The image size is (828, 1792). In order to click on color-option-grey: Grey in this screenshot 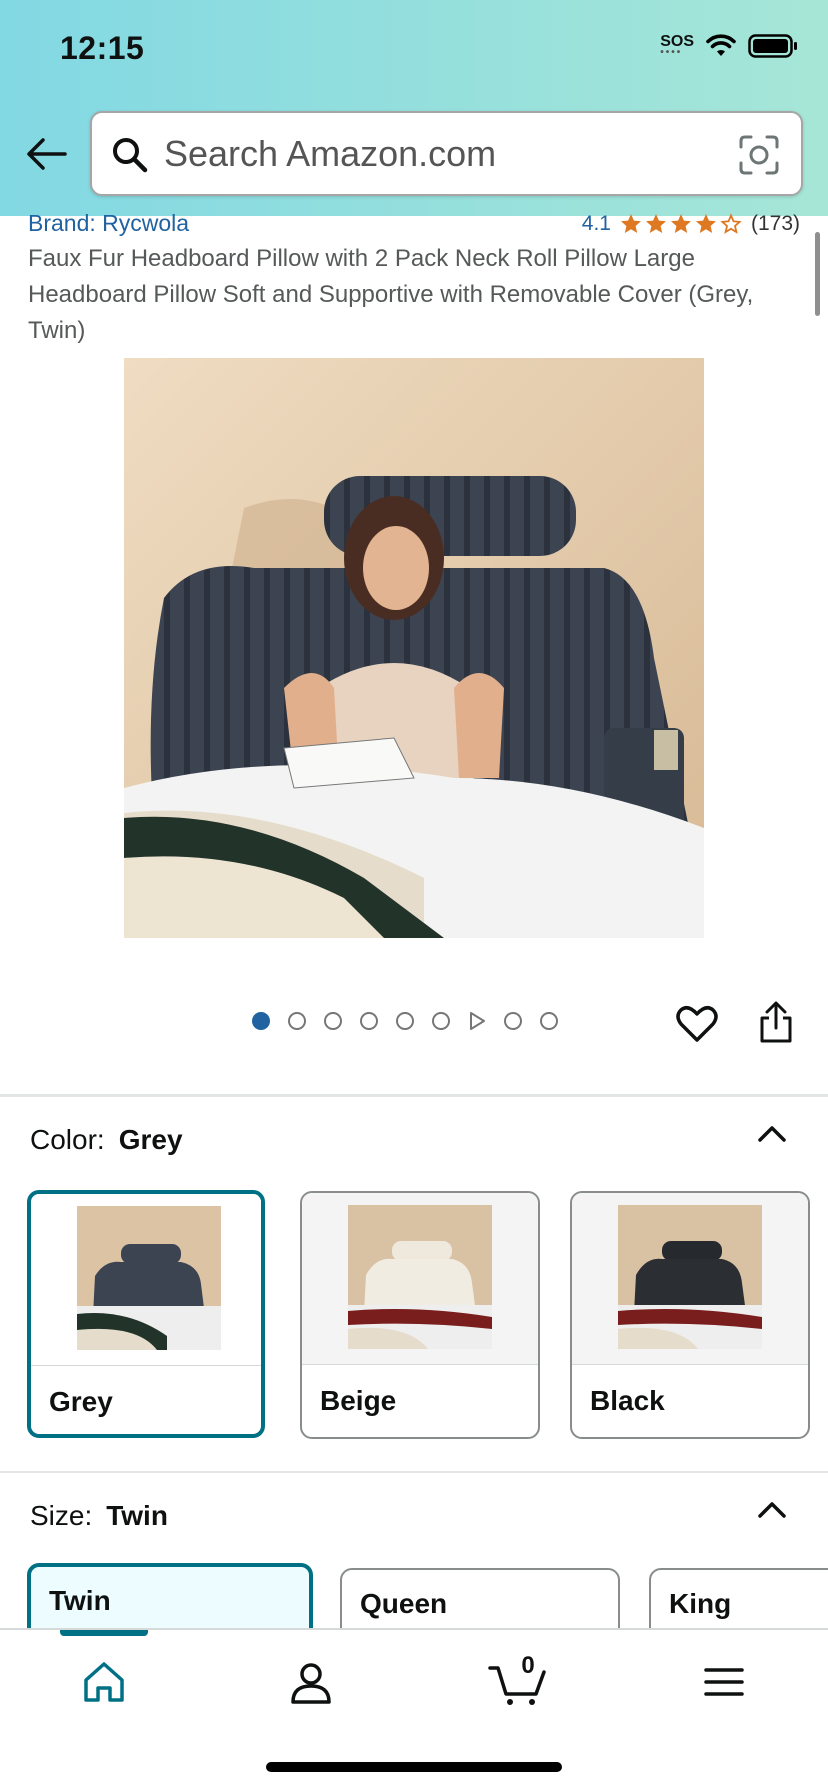, I will do `click(146, 1314)`.